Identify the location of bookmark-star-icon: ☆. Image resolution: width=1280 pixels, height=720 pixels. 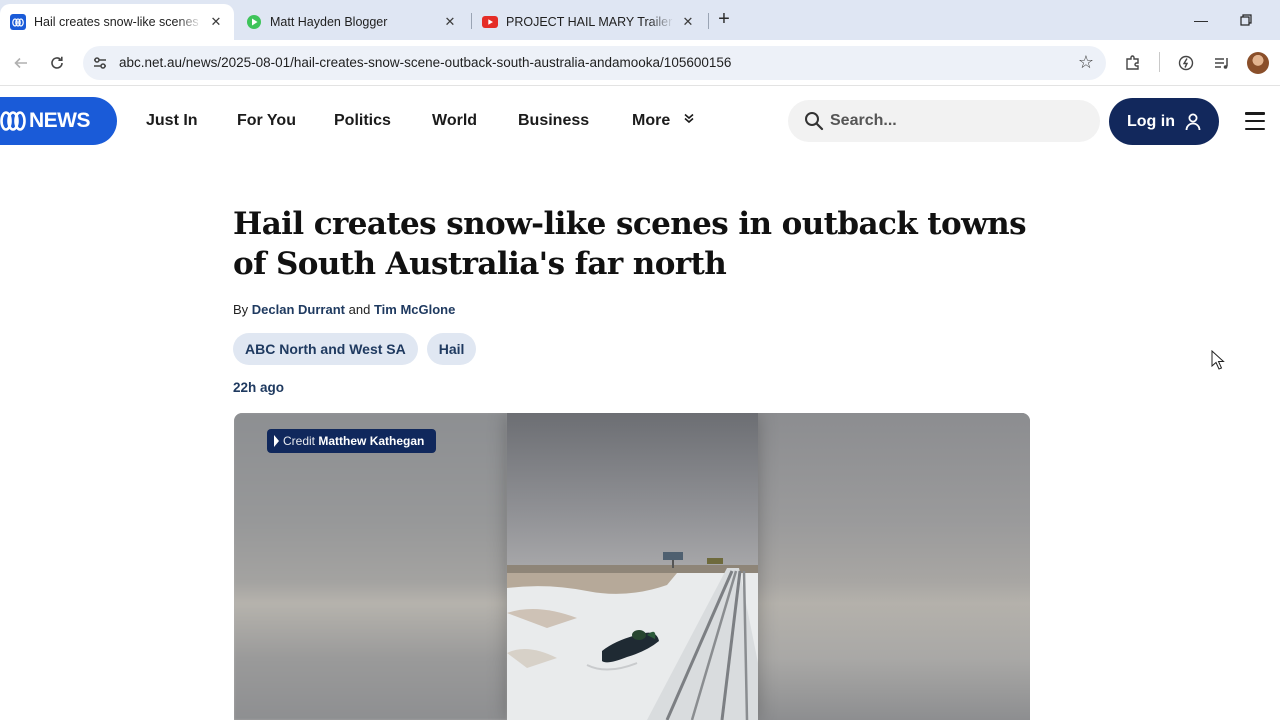
(1086, 62).